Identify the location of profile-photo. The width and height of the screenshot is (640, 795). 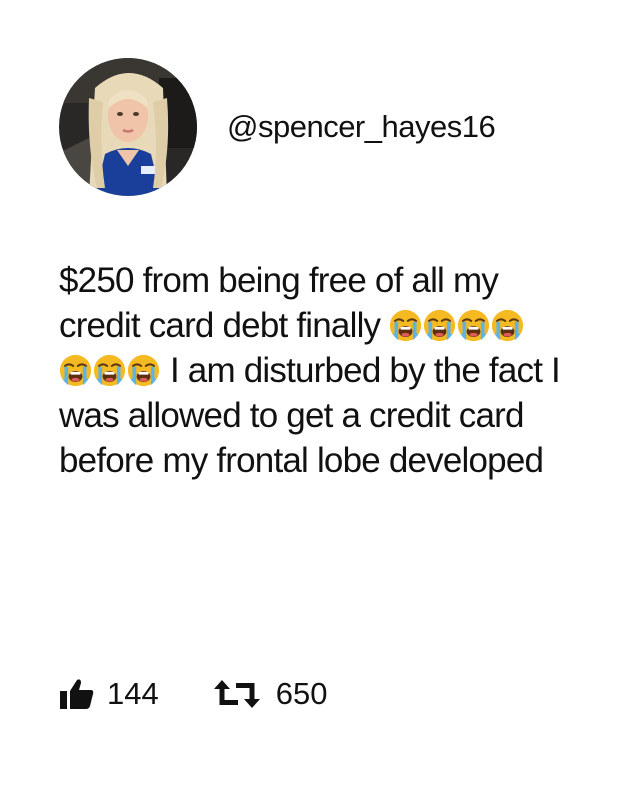
(128, 127).